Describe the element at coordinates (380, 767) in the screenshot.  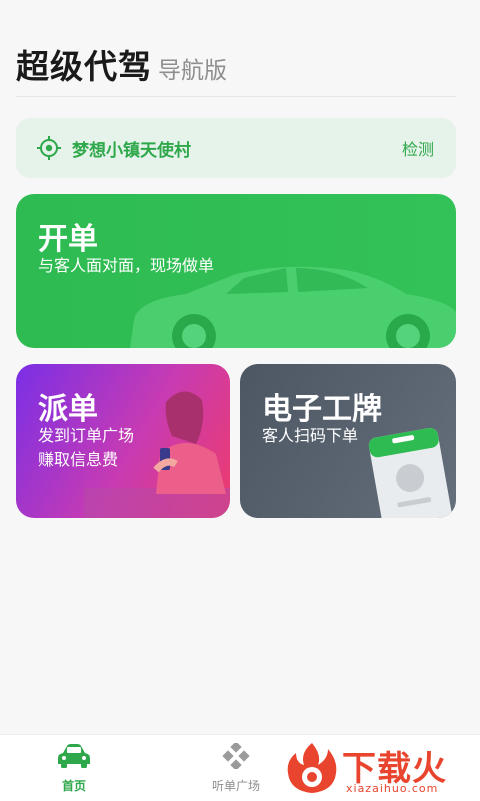
I see `watermark: 下载火 xiazaihuo.com` at that location.